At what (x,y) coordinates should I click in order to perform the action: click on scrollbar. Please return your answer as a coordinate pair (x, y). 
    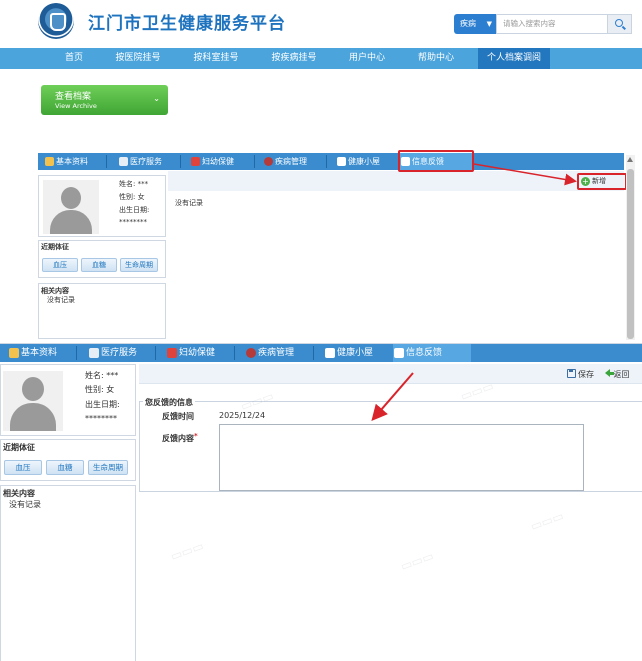
    Looking at the image, I should click on (630, 247).